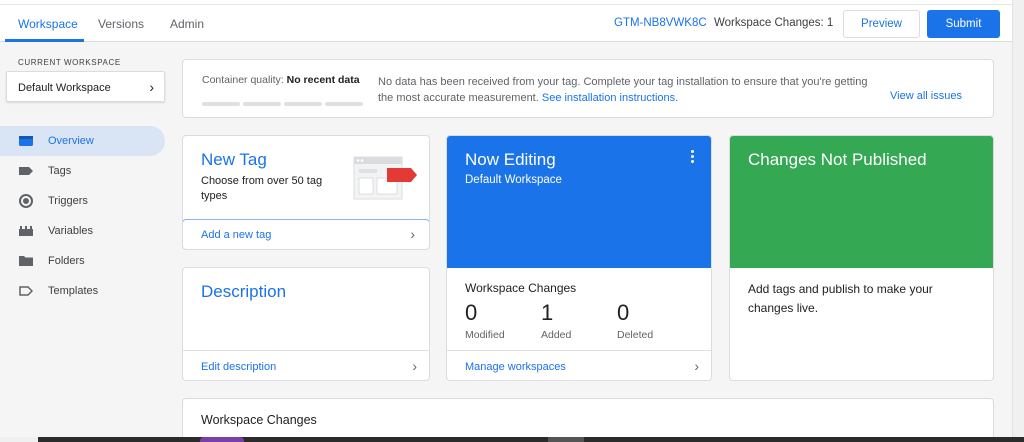 This screenshot has height=442, width=1024. I want to click on workspace-name: Default Workspace, so click(64, 88).